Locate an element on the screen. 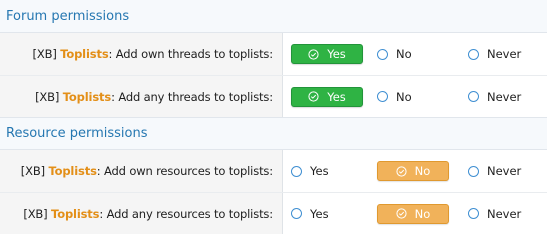 Image resolution: width=547 pixels, height=240 pixels. permission-text: : Add any threads to toplists: is located at coordinates (192, 96).